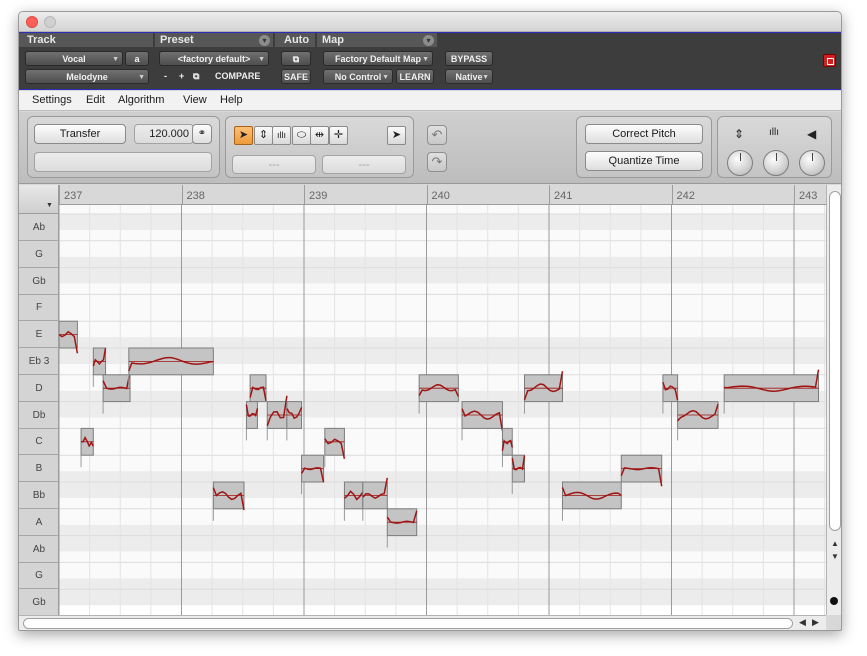 This screenshot has width=867, height=656. I want to click on bar-label: 240, so click(440, 196).